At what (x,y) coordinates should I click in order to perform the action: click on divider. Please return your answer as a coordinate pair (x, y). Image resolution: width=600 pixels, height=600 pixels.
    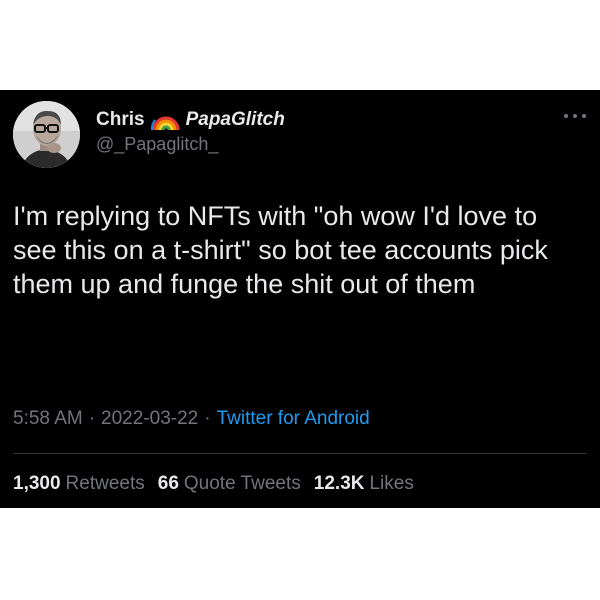
    Looking at the image, I should click on (300, 453).